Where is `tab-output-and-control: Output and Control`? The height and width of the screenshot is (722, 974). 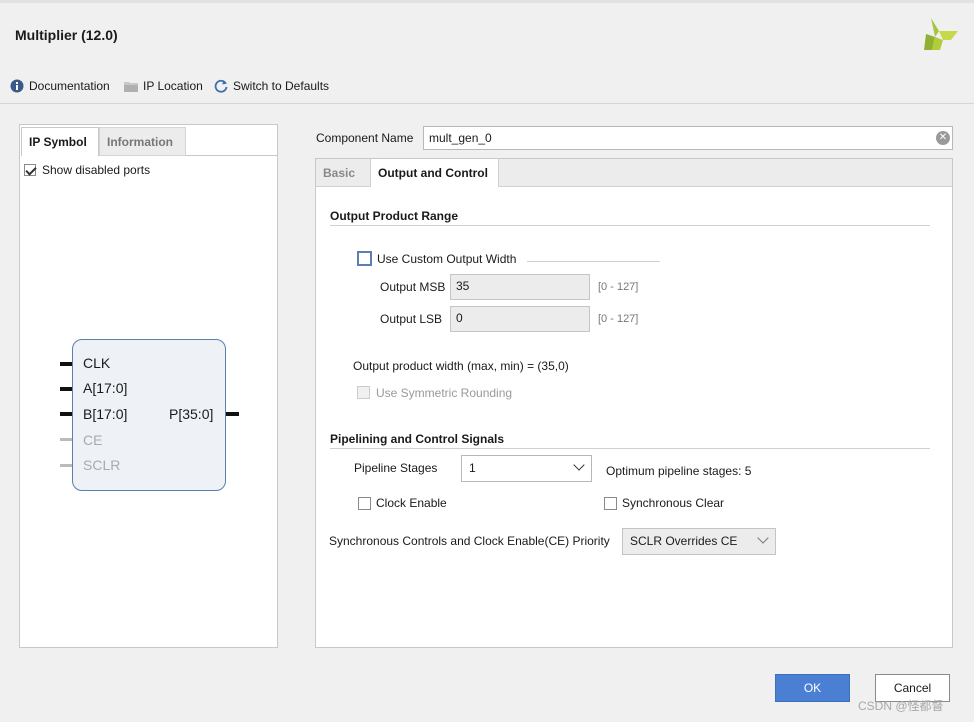 tab-output-and-control: Output and Control is located at coordinates (434, 173).